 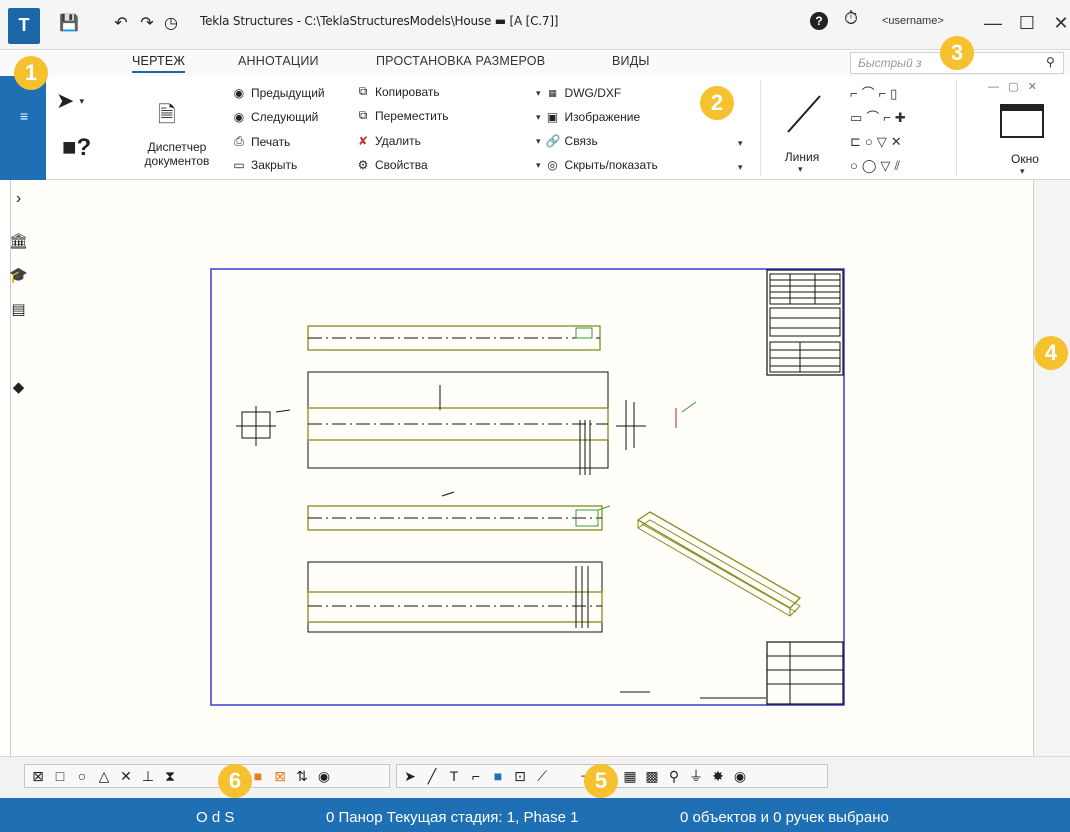 I want to click on previous-button: ◉ Предыдущий, so click(x=278, y=93).